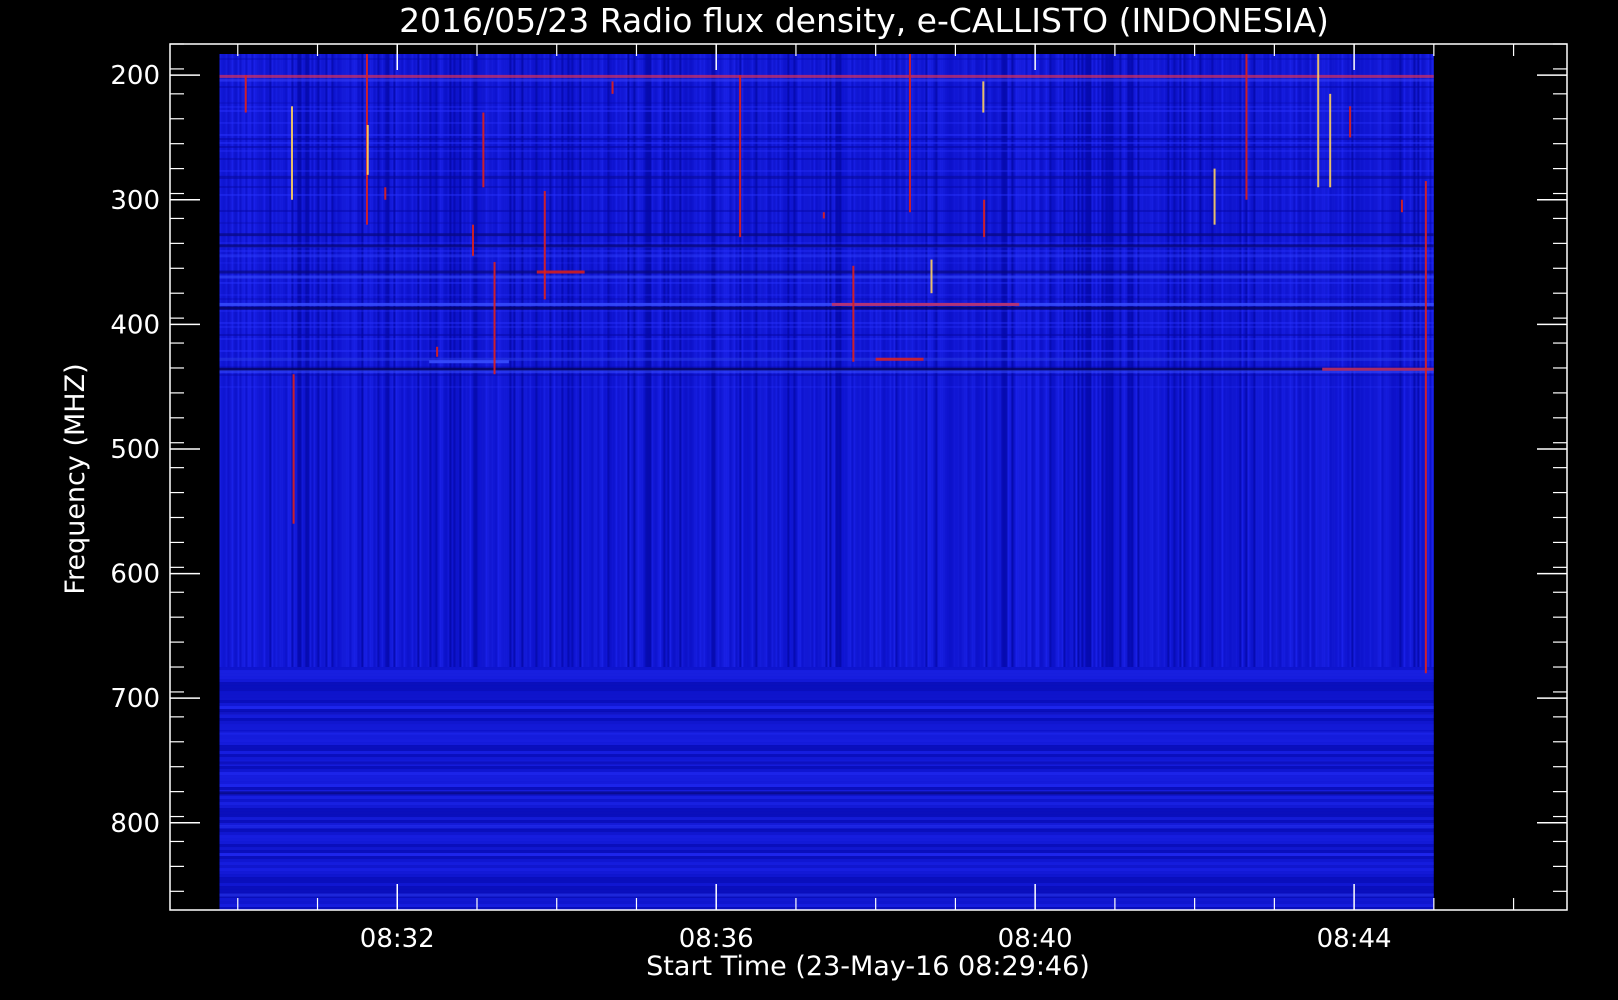 This screenshot has height=1000, width=1618. Describe the element at coordinates (397, 939) in the screenshot. I see `x-tick-label: 08:32` at that location.